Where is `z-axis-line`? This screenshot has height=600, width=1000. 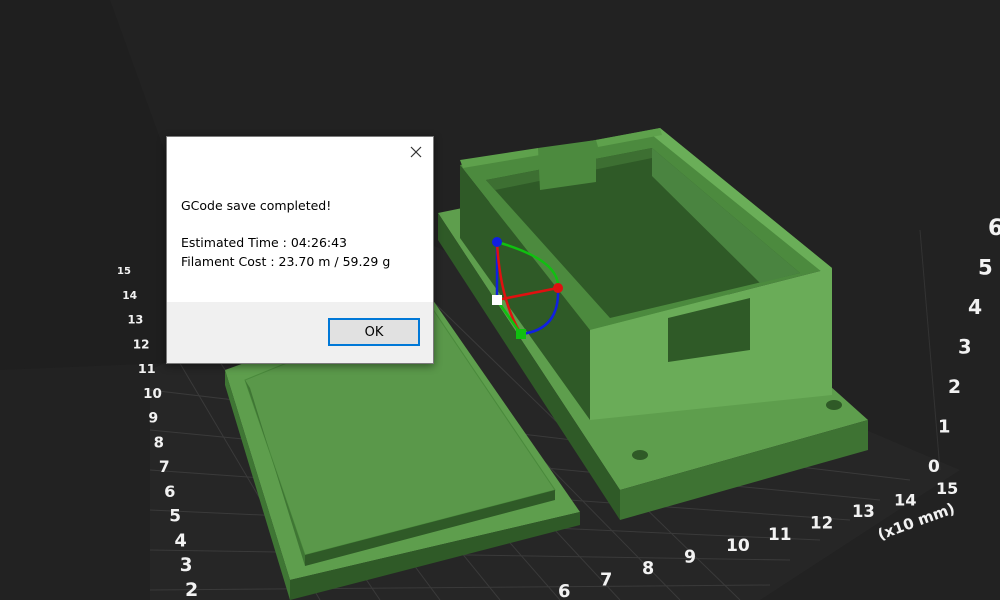
z-axis-line is located at coordinates (930, 350).